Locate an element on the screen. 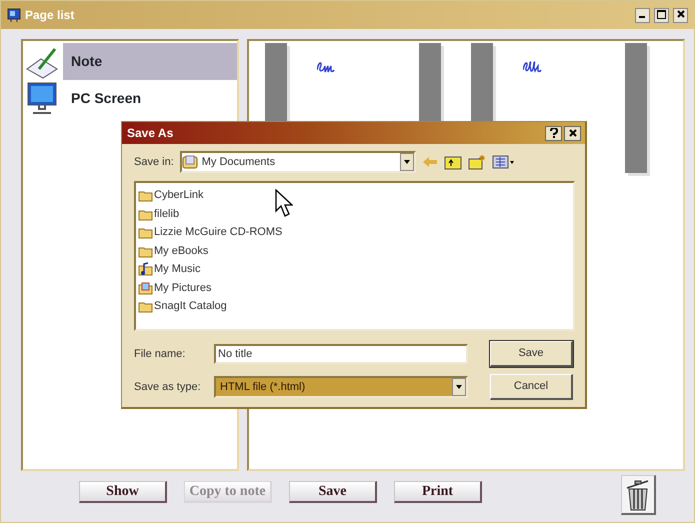  save-in-value: My Documents is located at coordinates (238, 162).